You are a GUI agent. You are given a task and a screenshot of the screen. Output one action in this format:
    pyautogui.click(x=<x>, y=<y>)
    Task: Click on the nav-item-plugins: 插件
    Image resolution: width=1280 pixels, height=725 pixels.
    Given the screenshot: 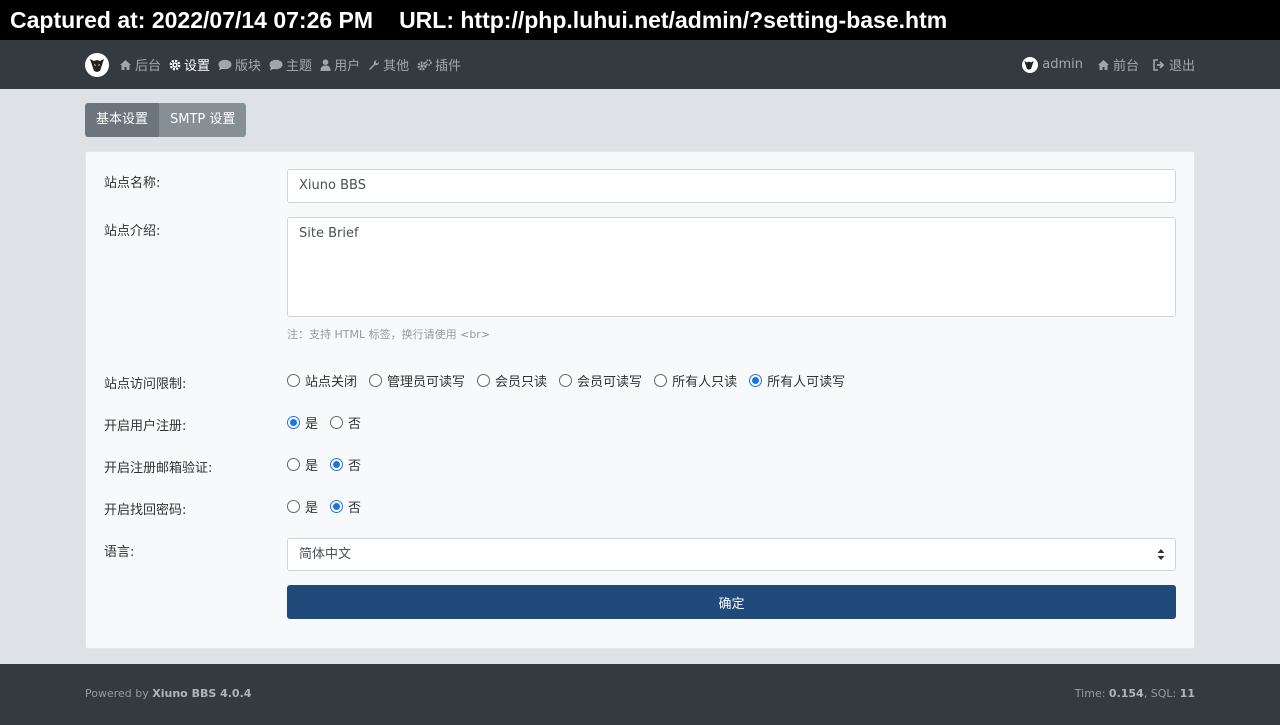 What is the action you would take?
    pyautogui.click(x=439, y=64)
    